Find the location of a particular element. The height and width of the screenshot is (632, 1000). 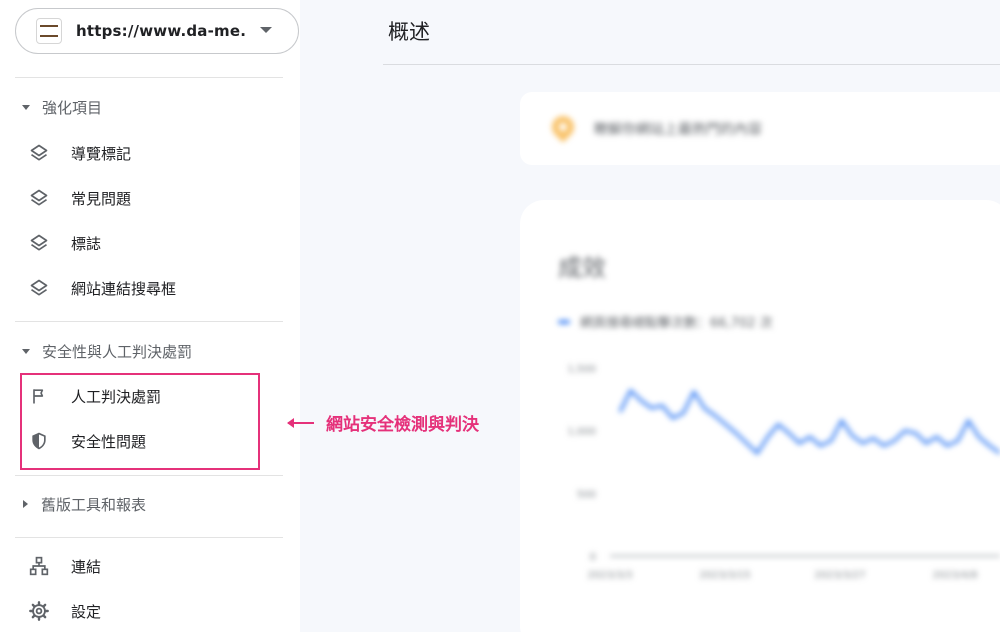

y-tick-label: 0 is located at coordinates (593, 557).